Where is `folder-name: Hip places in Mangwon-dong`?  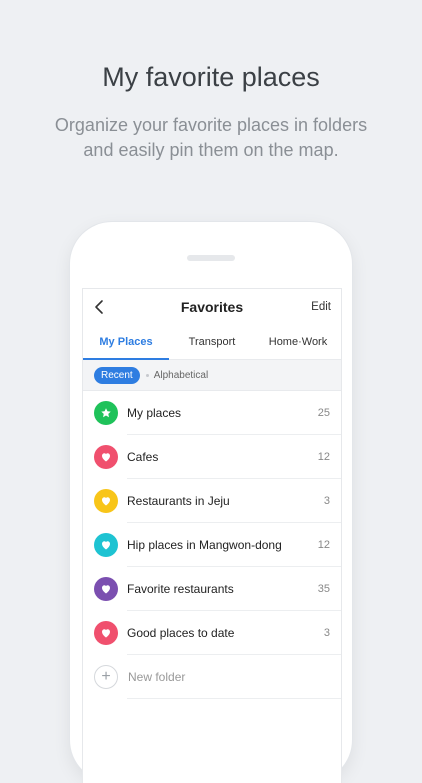 folder-name: Hip places in Mangwon-dong is located at coordinates (204, 545).